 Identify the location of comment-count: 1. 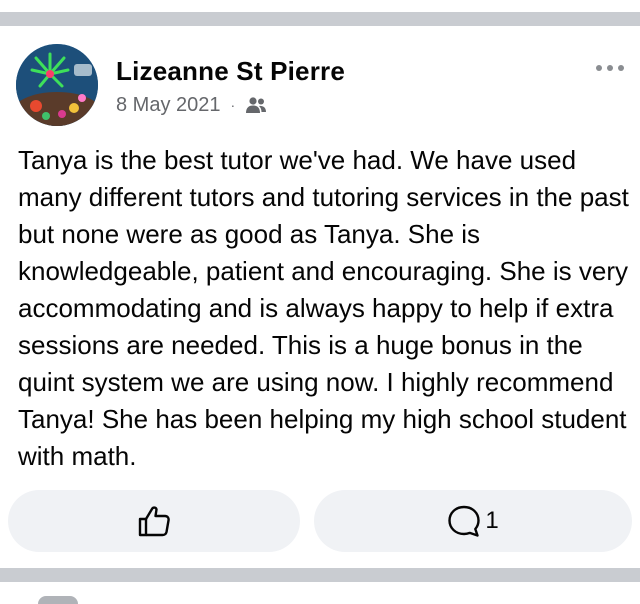
(492, 520).